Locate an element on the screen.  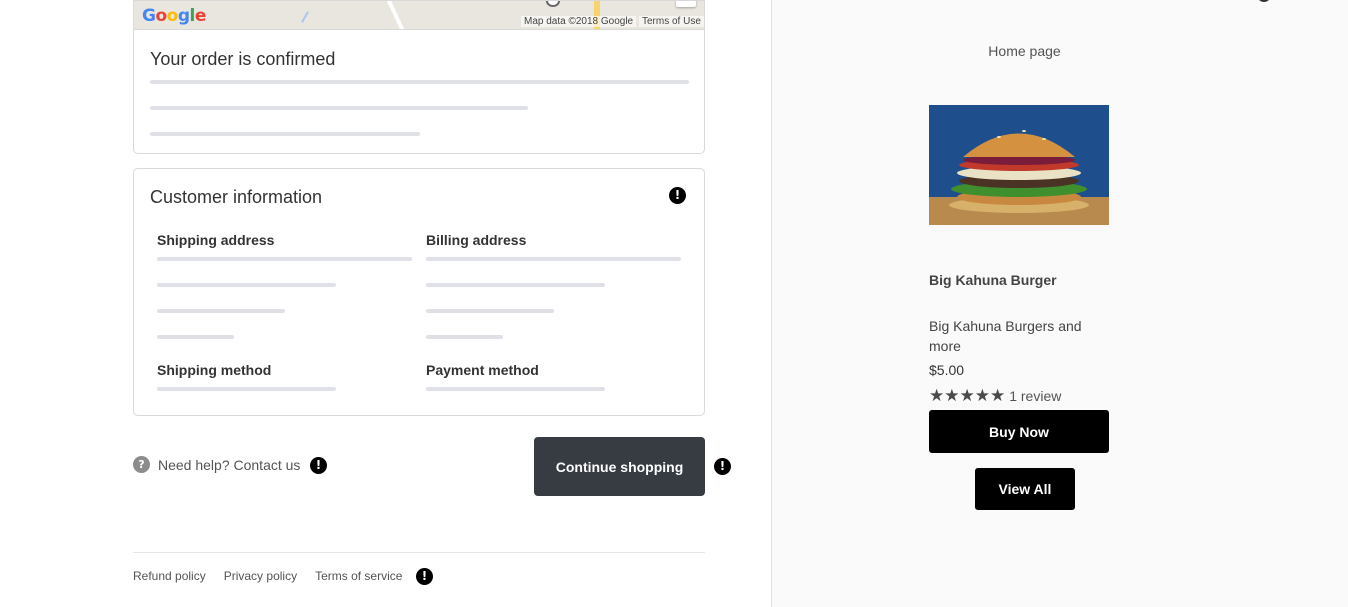
help-contact: ? Need help? Contact us is located at coordinates (216, 464).